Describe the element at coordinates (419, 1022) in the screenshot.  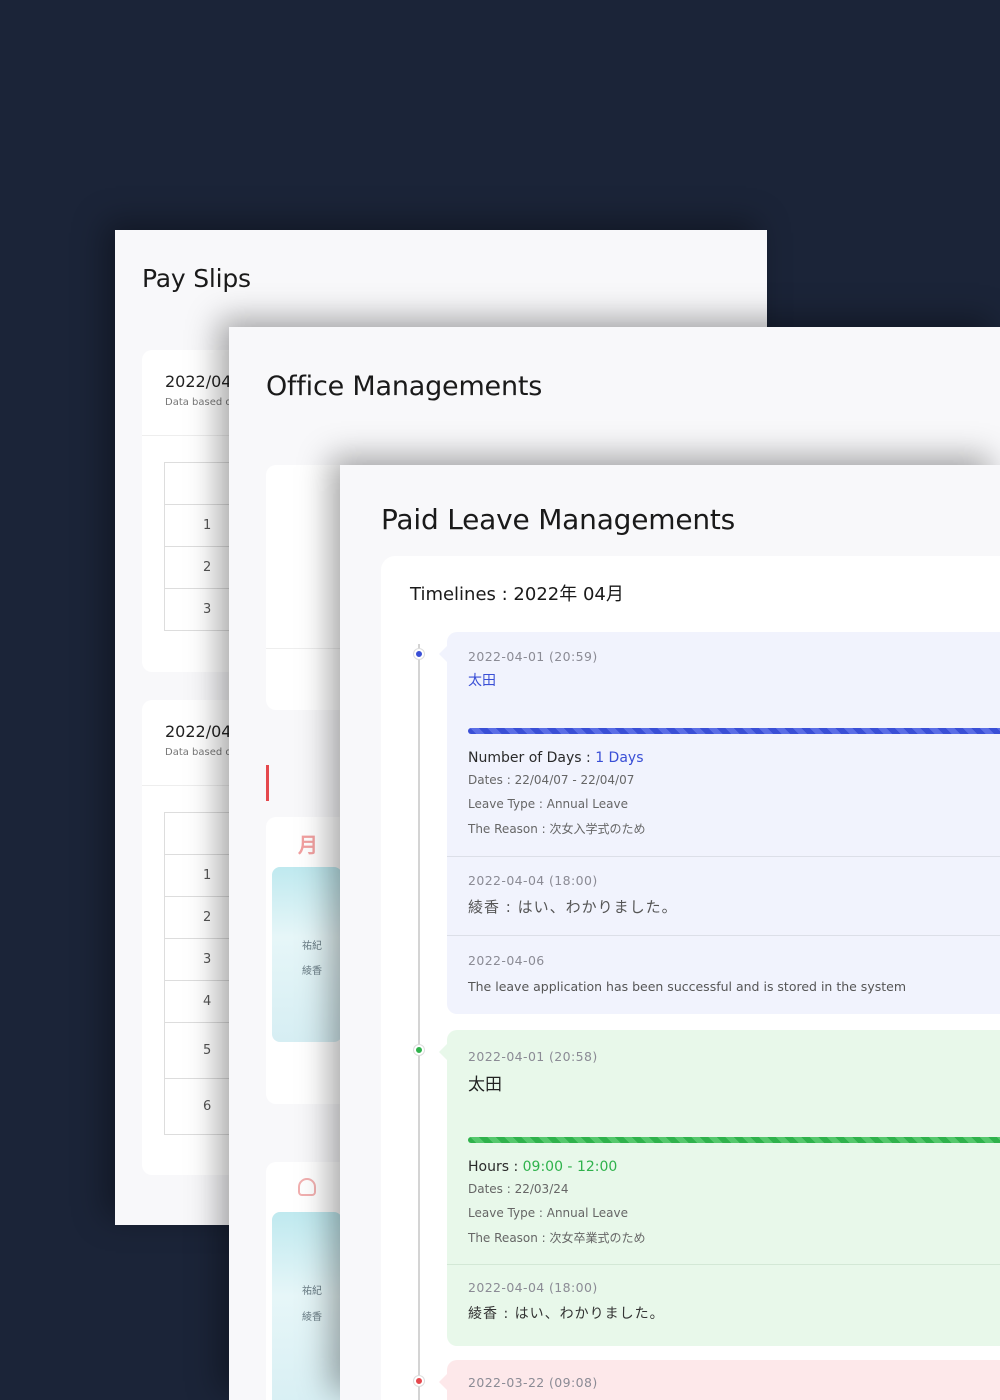
I see `timeline-line` at that location.